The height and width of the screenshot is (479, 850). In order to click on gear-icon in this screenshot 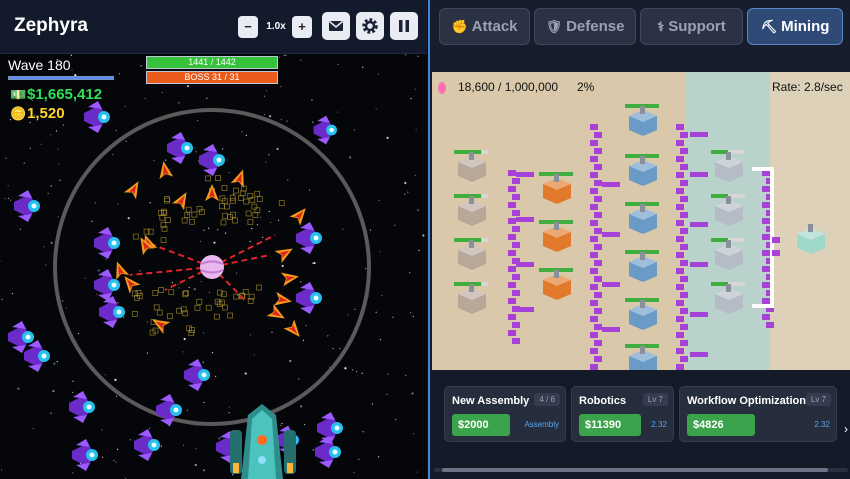, I will do `click(370, 26)`.